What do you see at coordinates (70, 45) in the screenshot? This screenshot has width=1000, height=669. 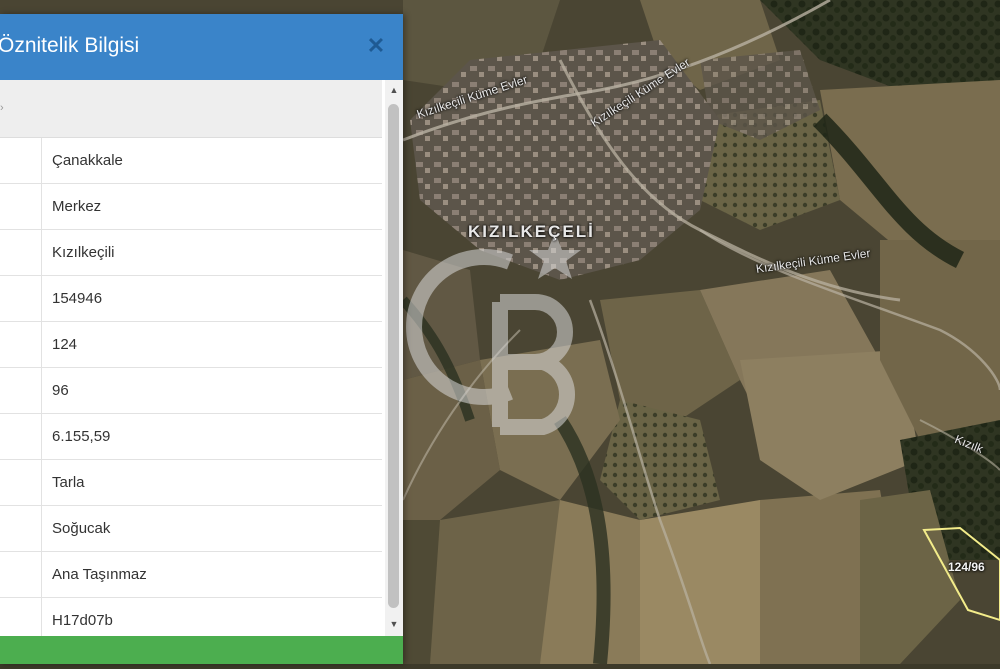 I see `panel-title: Öznitelik Bilgisi` at bounding box center [70, 45].